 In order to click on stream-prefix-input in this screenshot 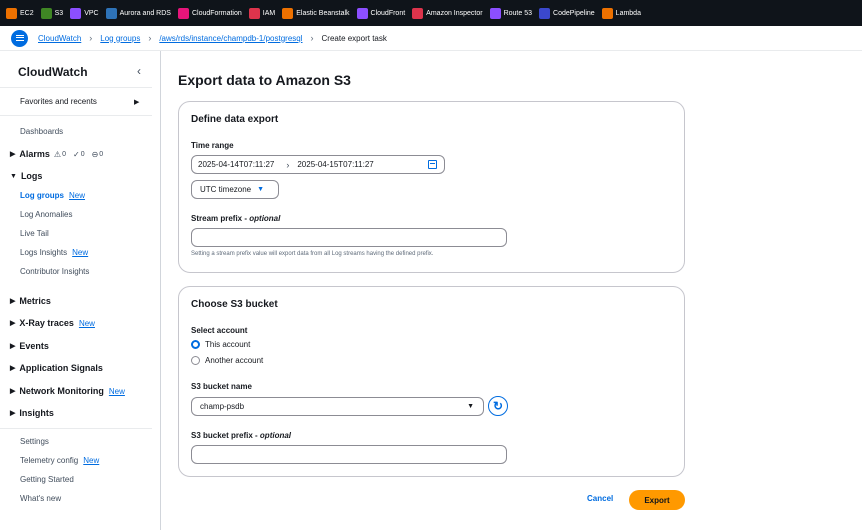, I will do `click(349, 237)`.